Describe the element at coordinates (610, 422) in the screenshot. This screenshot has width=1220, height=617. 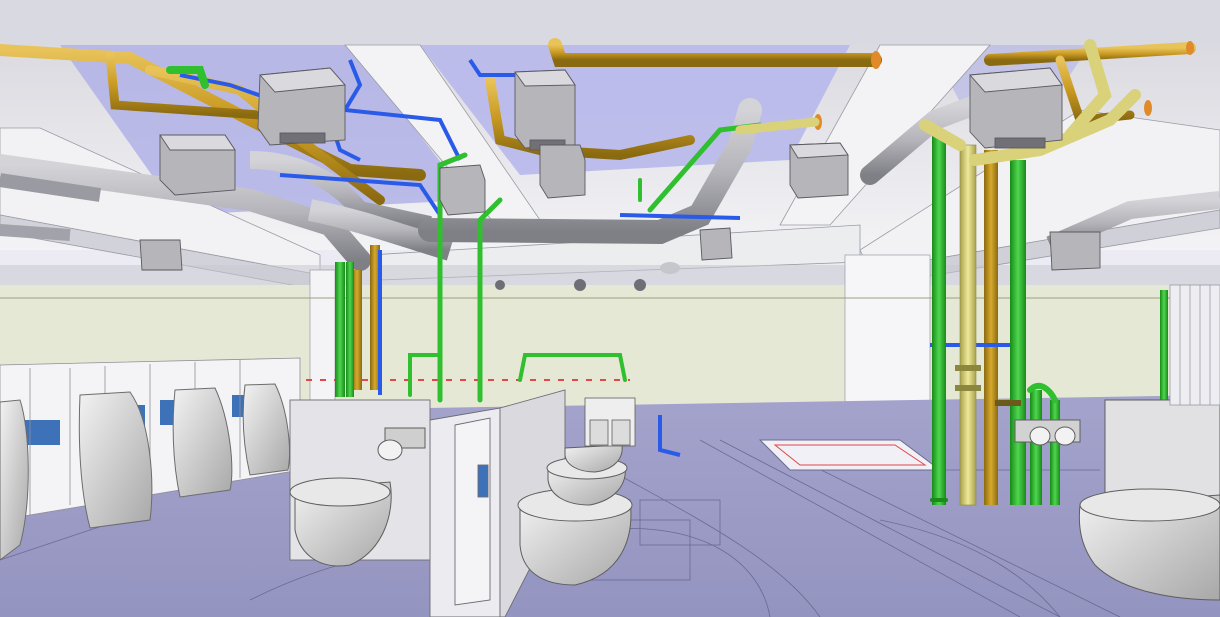
I see `back-sinks` at that location.